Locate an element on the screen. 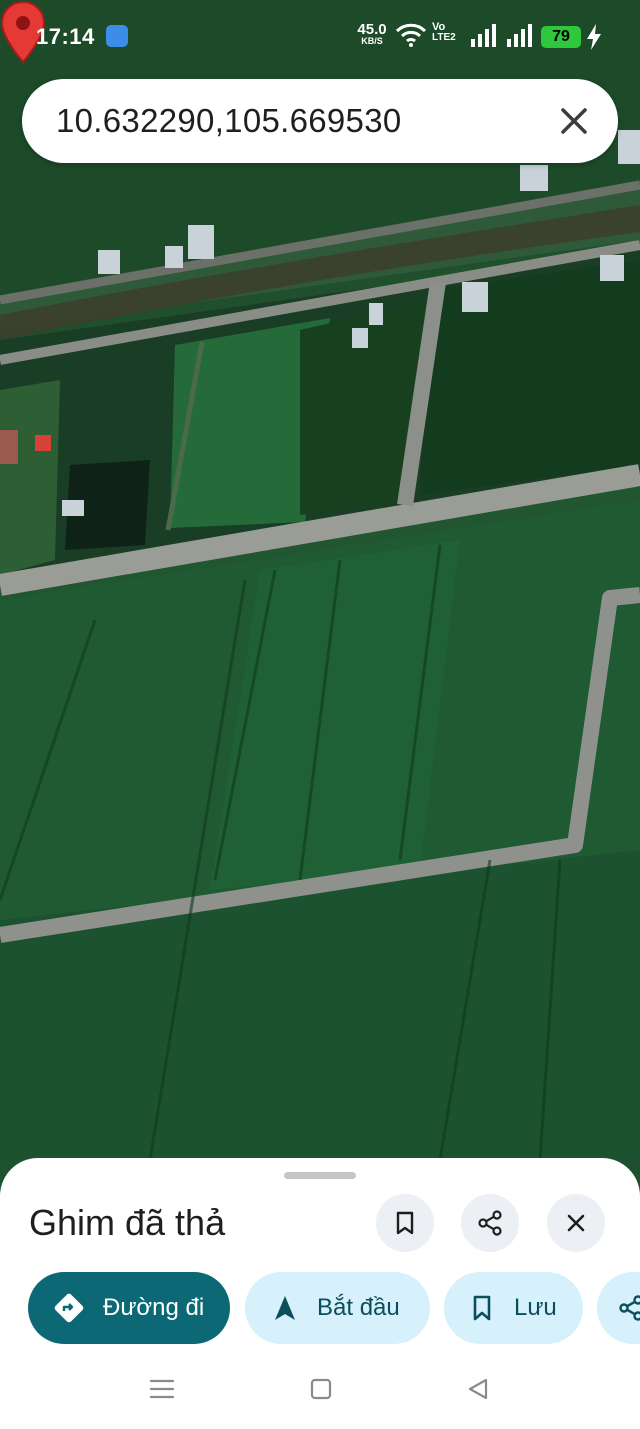 The height and width of the screenshot is (1429, 640). start-navigation-button: Bắt đầu is located at coordinates (337, 1308).